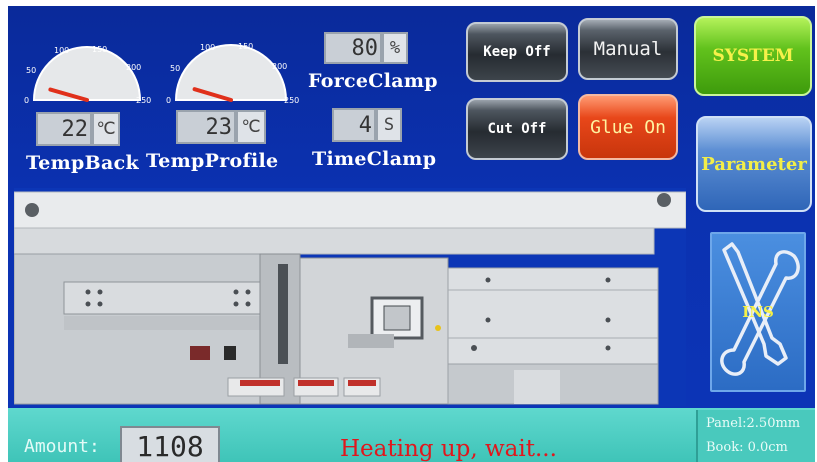 This screenshot has width=817, height=462. I want to click on book-thickness: Book: 0.0cm, so click(747, 447).